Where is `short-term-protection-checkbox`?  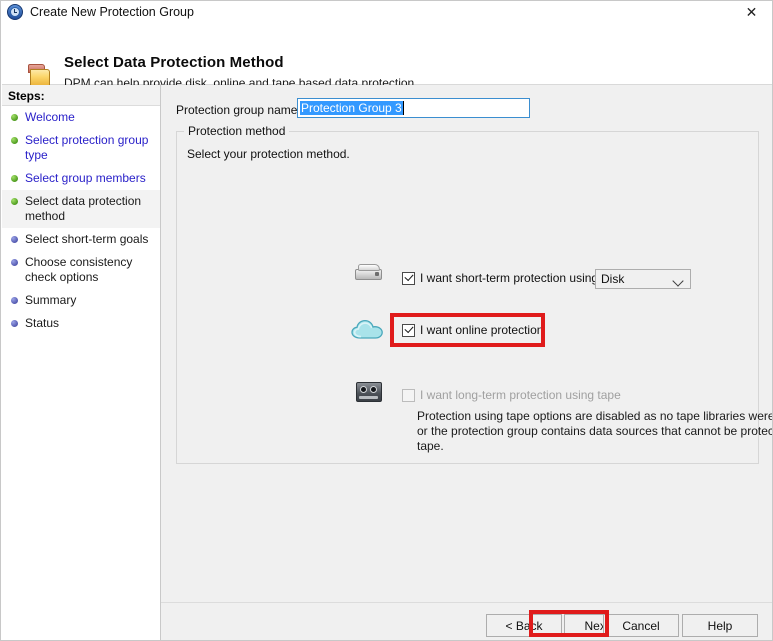
short-term-protection-checkbox is located at coordinates (408, 278).